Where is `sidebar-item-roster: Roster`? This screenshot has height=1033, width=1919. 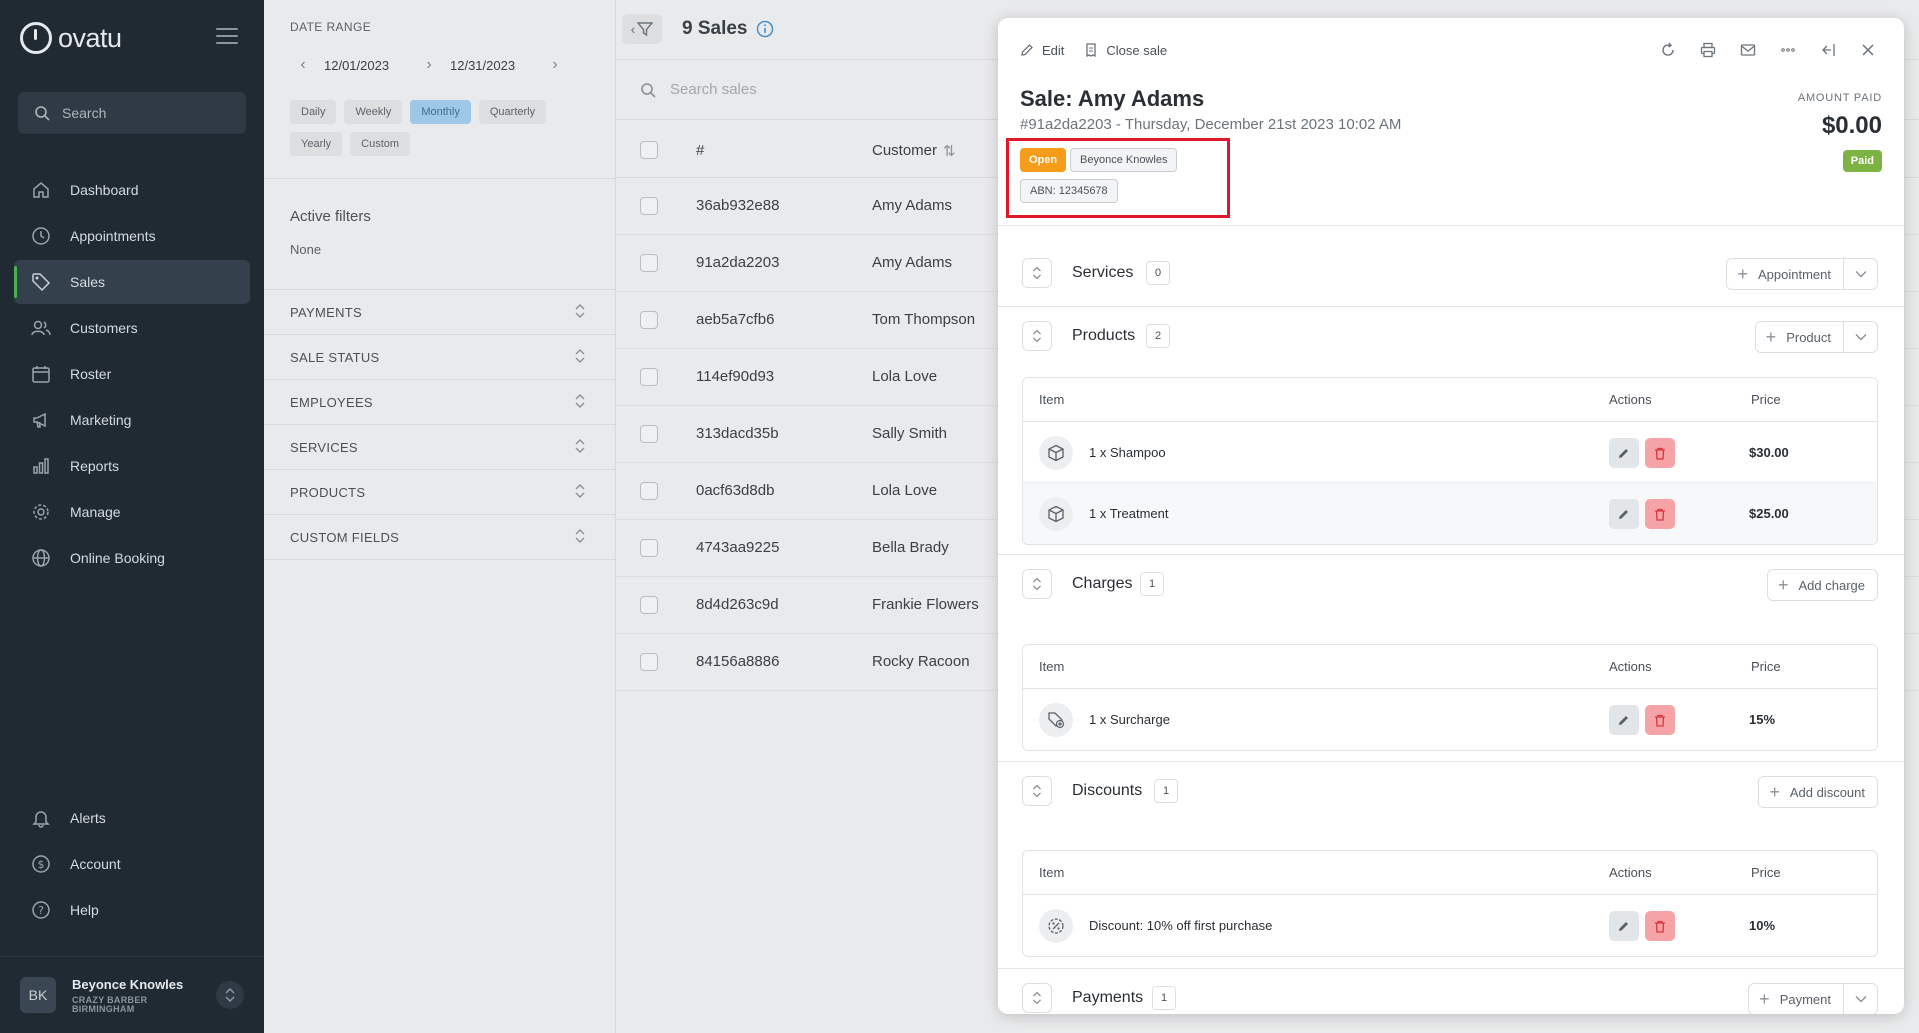
sidebar-item-roster: Roster is located at coordinates (132, 374).